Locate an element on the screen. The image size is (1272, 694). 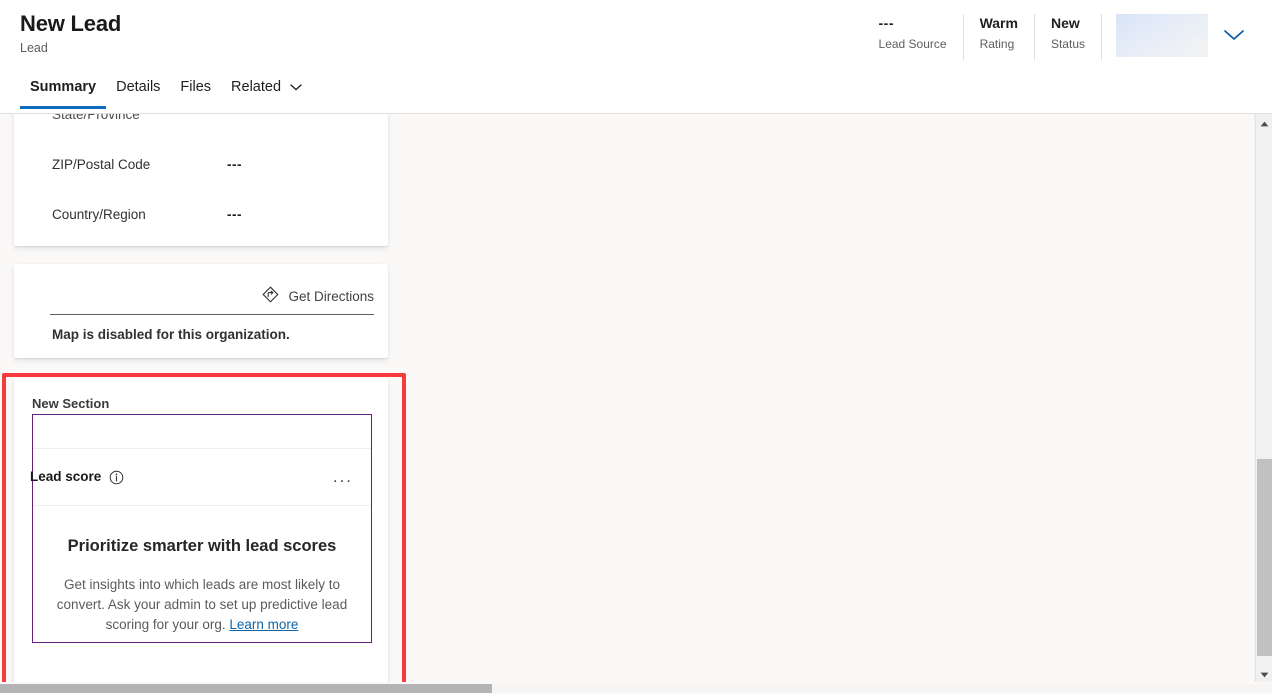
header-title-block: New Lead Lead is located at coordinates (70, 33).